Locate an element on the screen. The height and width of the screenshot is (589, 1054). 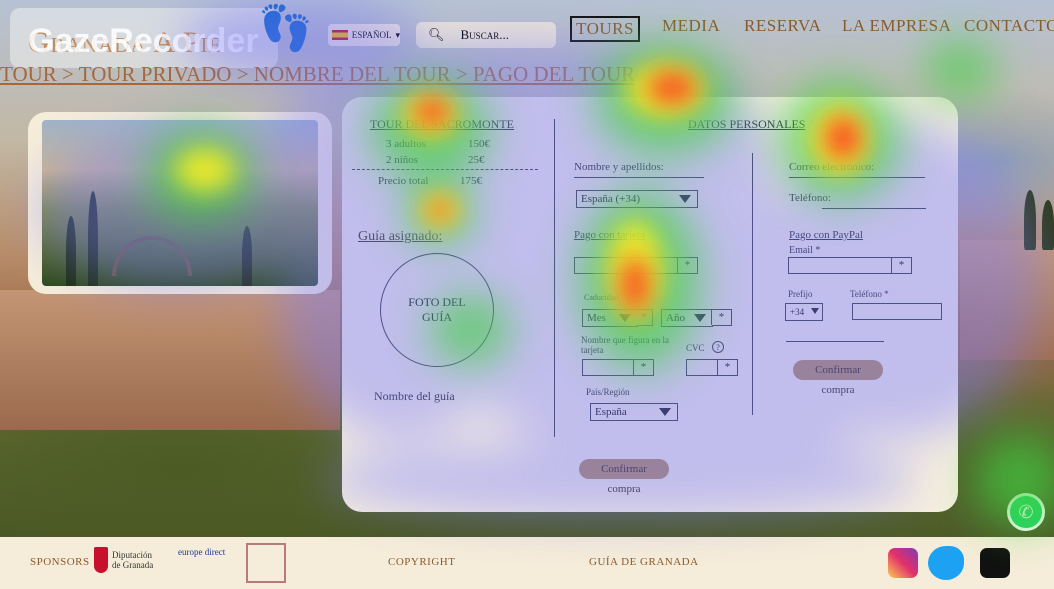
nav-reserva: RESERVA is located at coordinates (782, 26).